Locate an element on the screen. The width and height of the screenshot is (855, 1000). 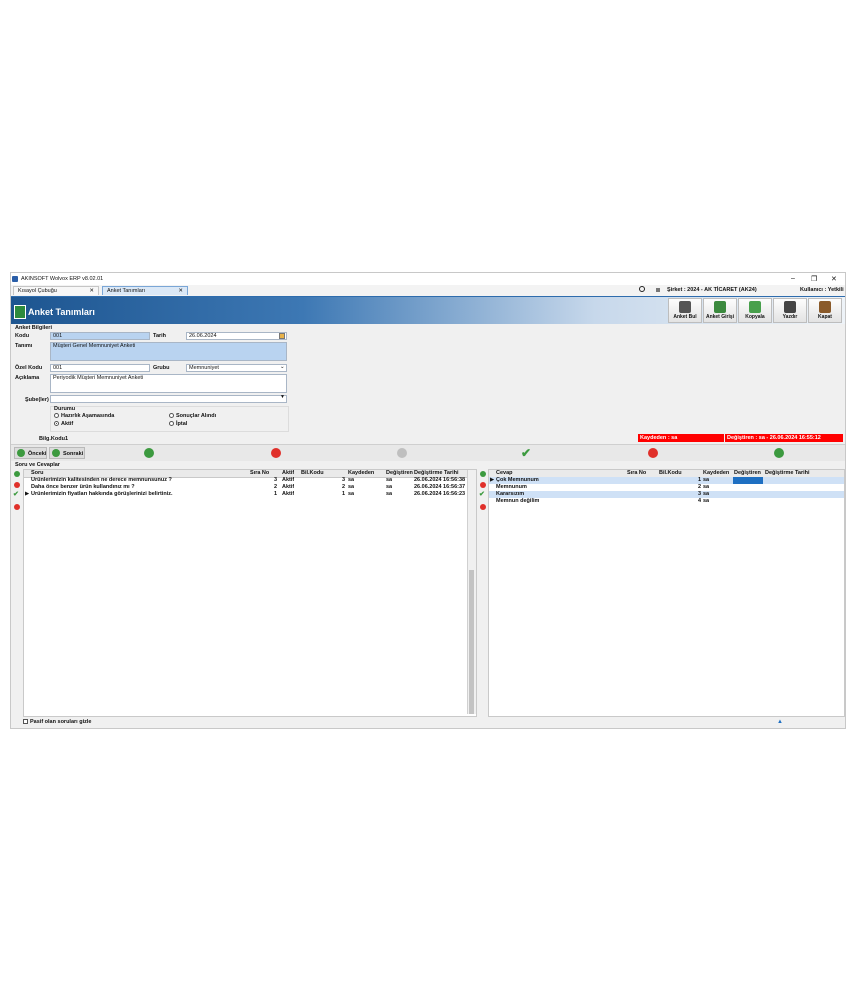
tab-kisayol: Kısayol Çubuğu ✕ is located at coordinates (56, 290).